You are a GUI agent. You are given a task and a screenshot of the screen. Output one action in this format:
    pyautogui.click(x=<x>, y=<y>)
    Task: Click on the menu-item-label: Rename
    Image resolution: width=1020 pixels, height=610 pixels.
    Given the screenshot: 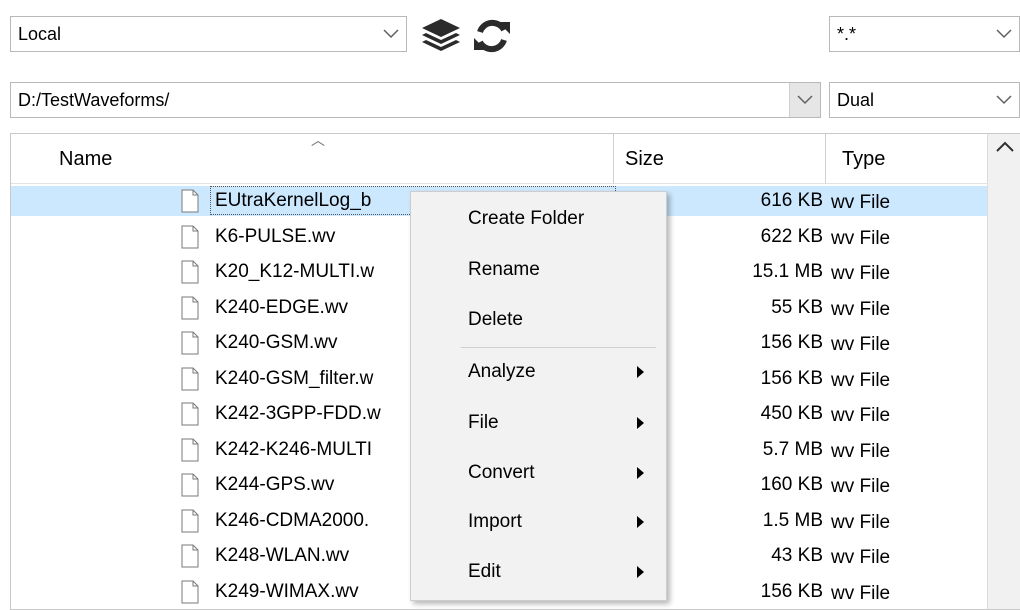 What is the action you would take?
    pyautogui.click(x=504, y=269)
    